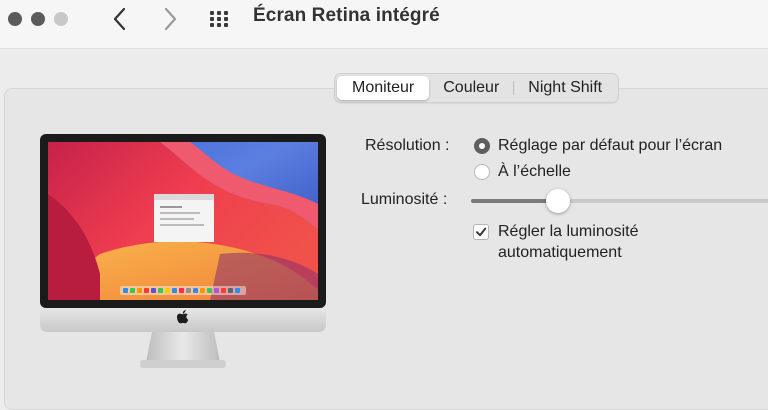 This screenshot has height=410, width=768. Describe the element at coordinates (183, 364) in the screenshot. I see `imac-foot` at that location.